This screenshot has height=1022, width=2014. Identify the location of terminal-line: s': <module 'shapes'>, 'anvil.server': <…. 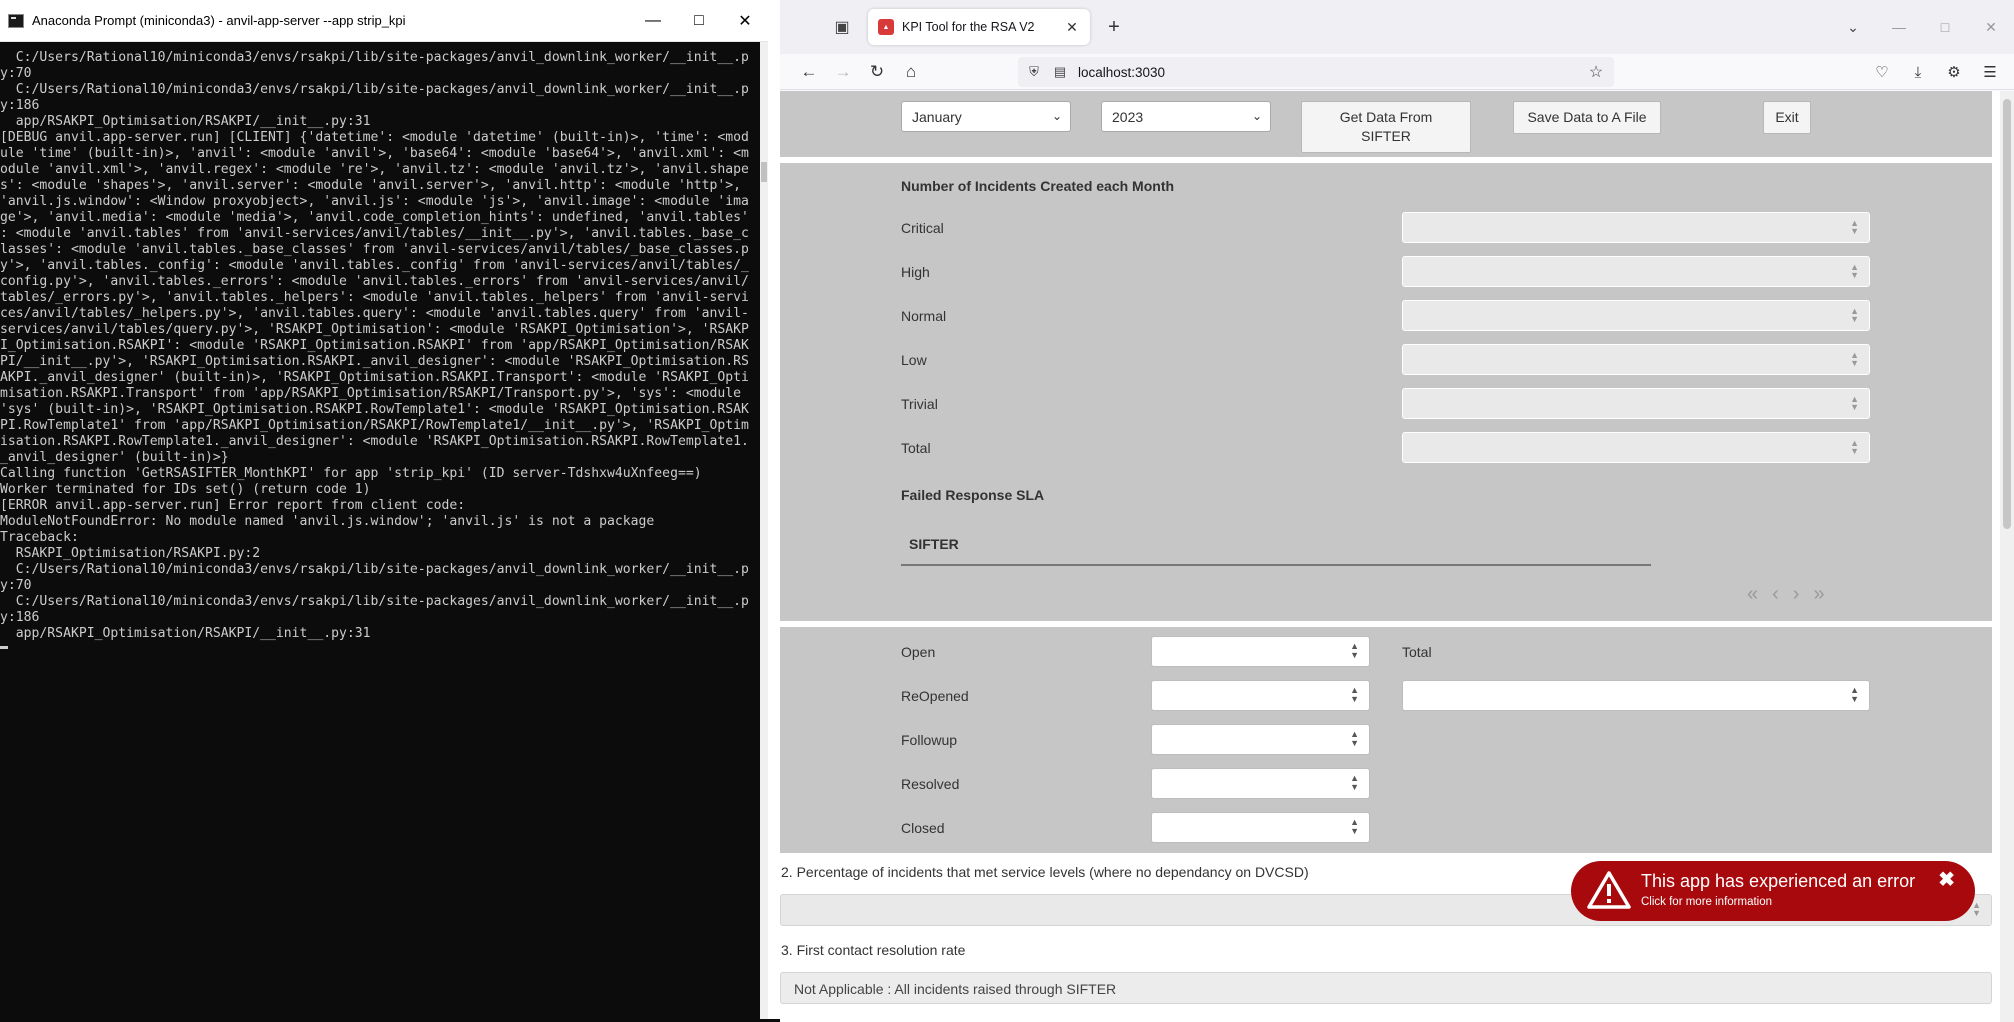
(371, 185).